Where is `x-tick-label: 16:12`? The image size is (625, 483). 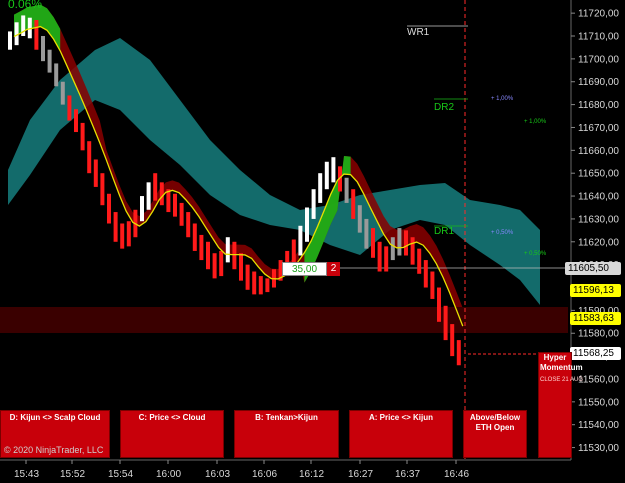
x-tick-label: 16:12 is located at coordinates (311, 474).